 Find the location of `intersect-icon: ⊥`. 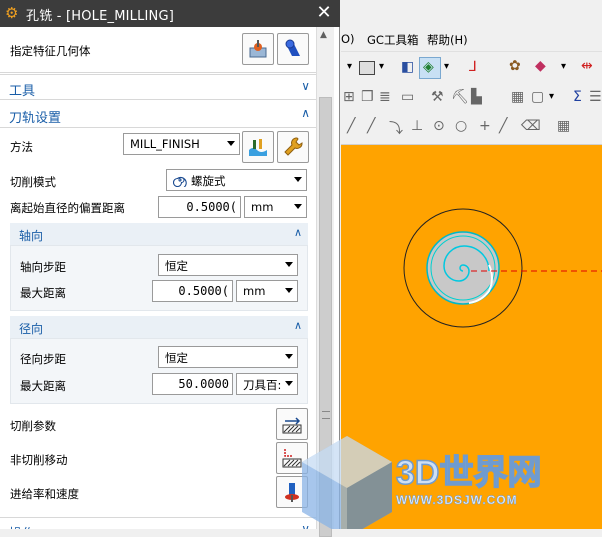

intersect-icon: ⊥ is located at coordinates (417, 126).